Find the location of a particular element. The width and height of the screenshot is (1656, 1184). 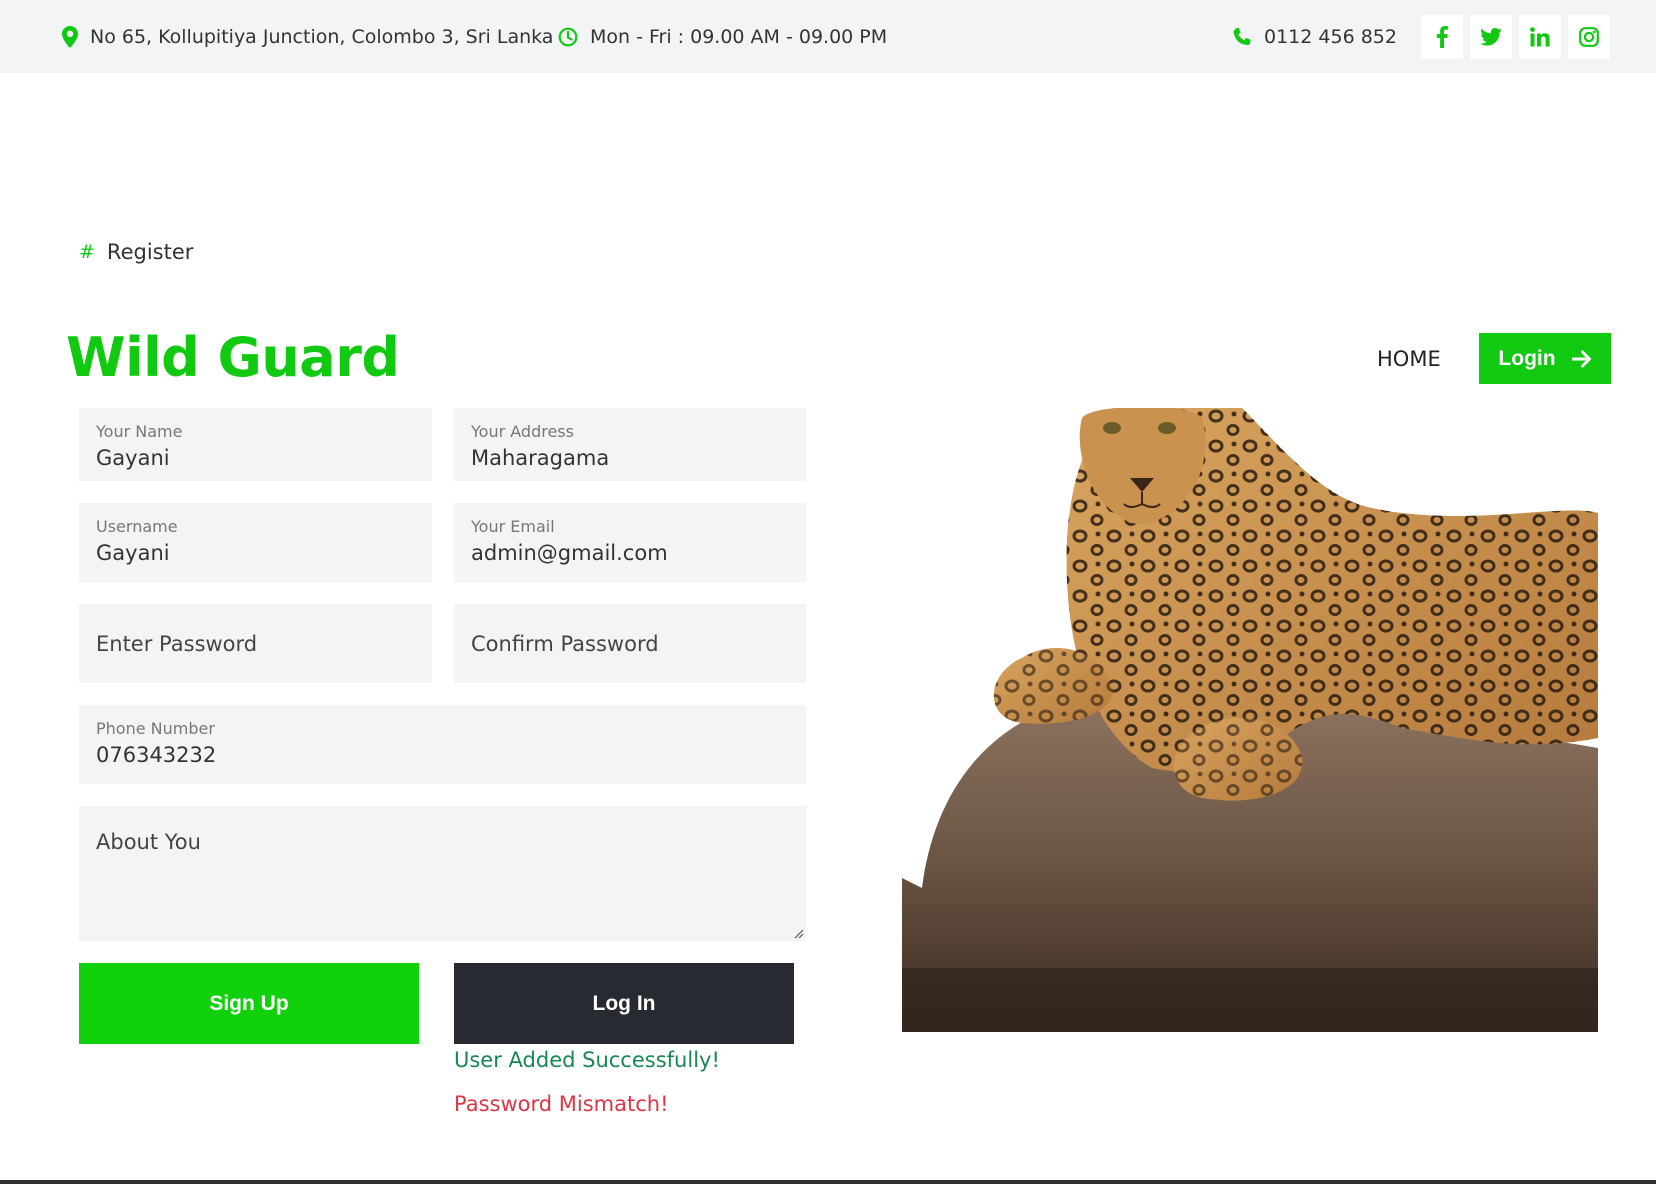

footer-divider is located at coordinates (828, 1182).